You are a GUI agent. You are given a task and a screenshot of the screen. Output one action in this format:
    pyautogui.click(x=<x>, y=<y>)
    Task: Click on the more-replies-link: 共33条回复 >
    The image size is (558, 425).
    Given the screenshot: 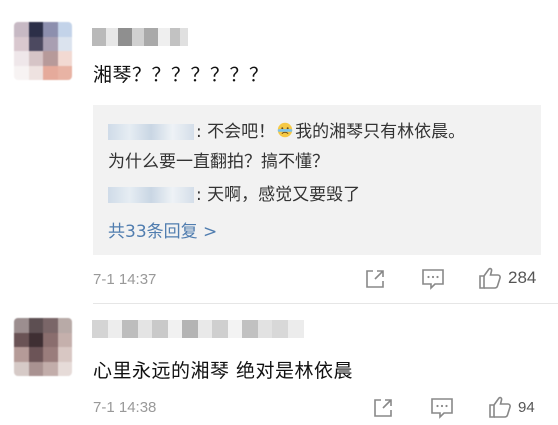 What is the action you would take?
    pyautogui.click(x=162, y=229)
    